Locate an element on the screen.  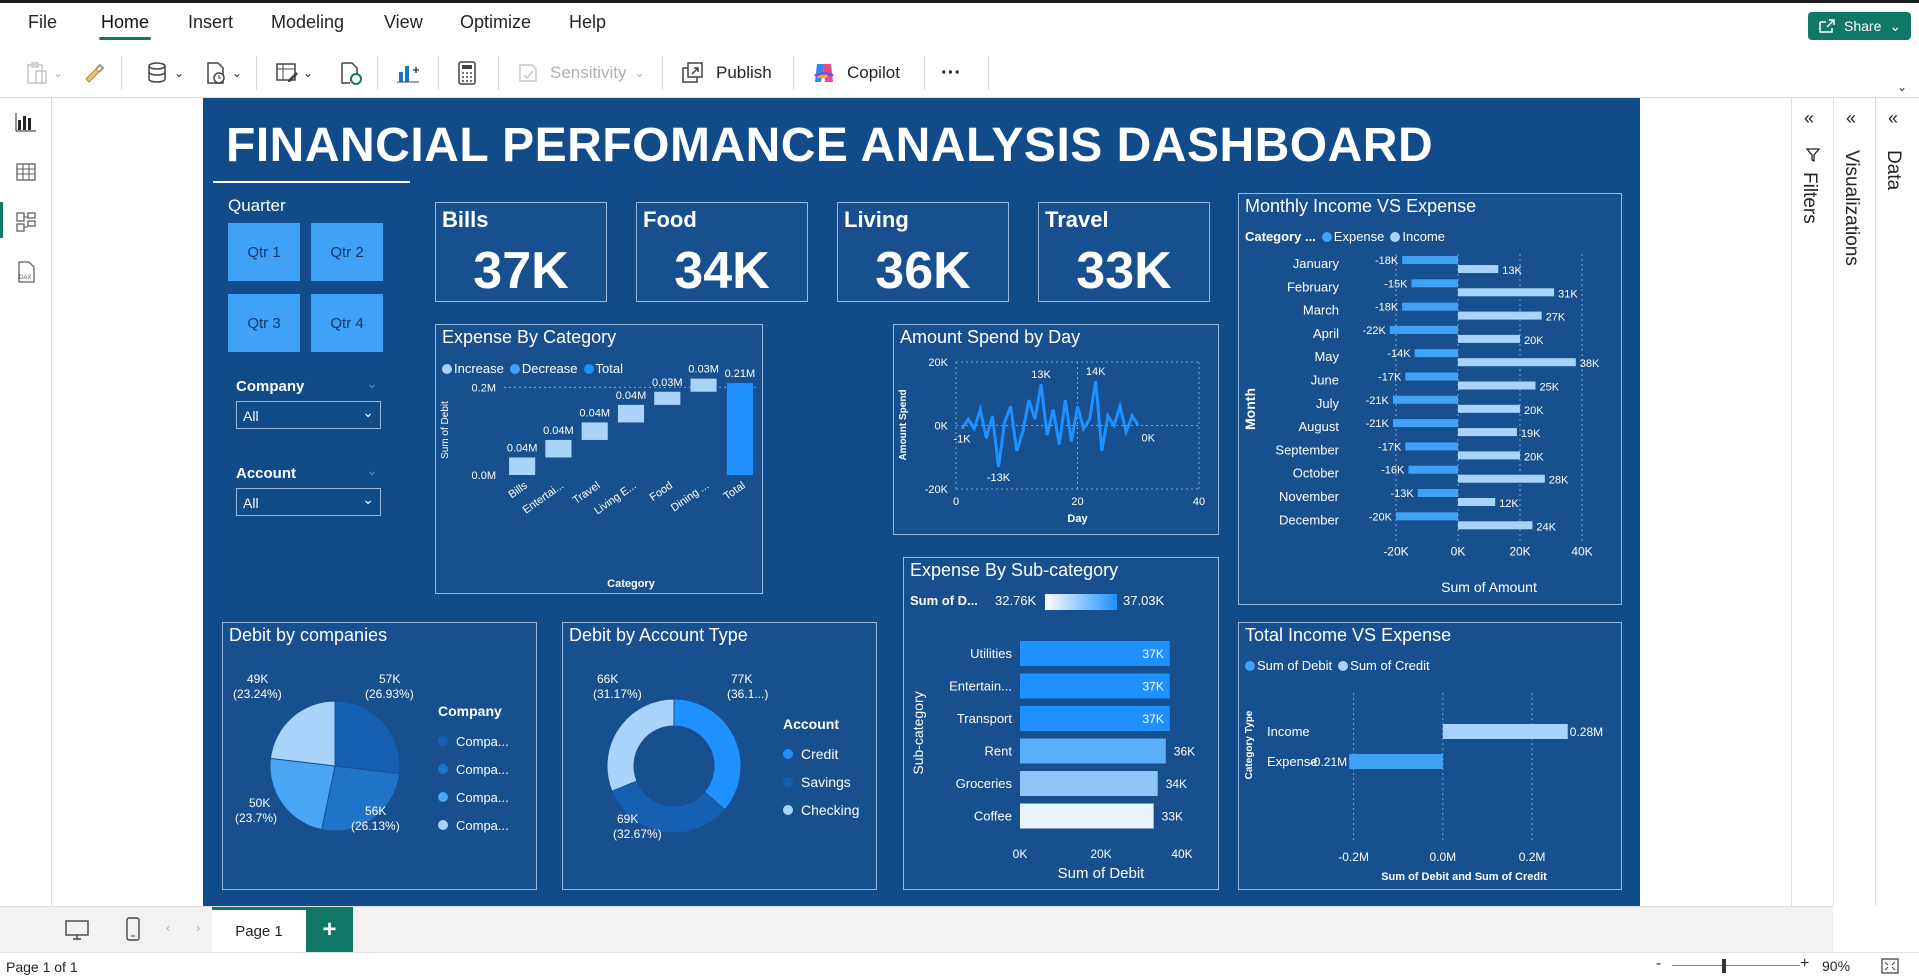
zoom-slider is located at coordinates (1736, 965).